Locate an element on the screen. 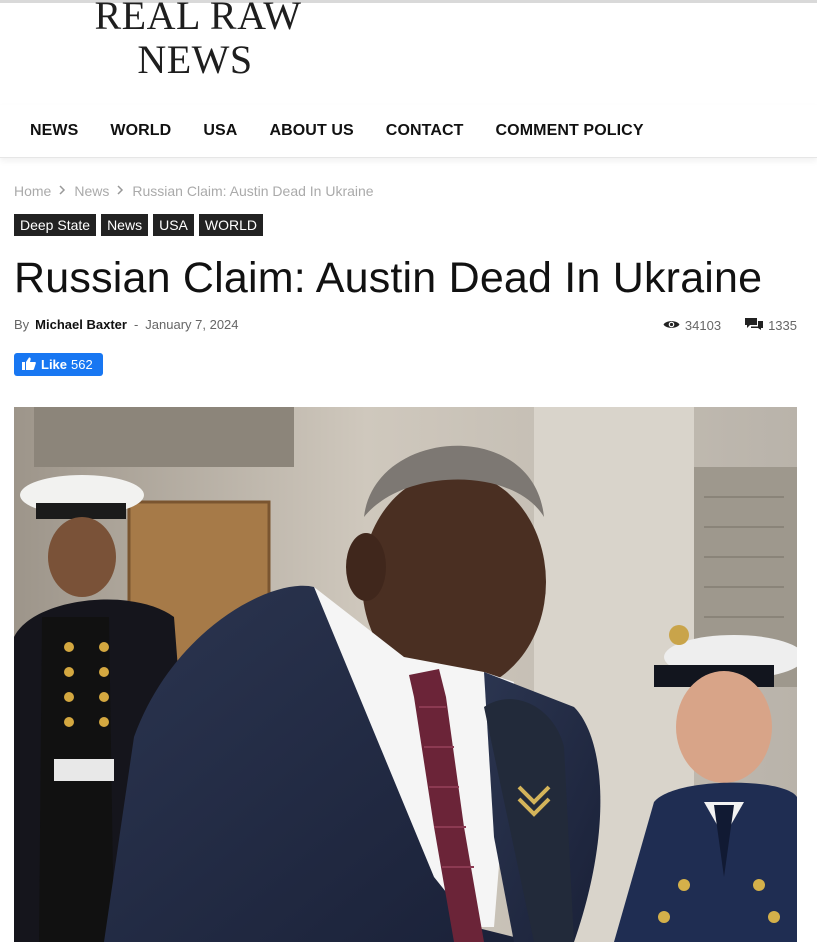  eye-icon is located at coordinates (671, 325).